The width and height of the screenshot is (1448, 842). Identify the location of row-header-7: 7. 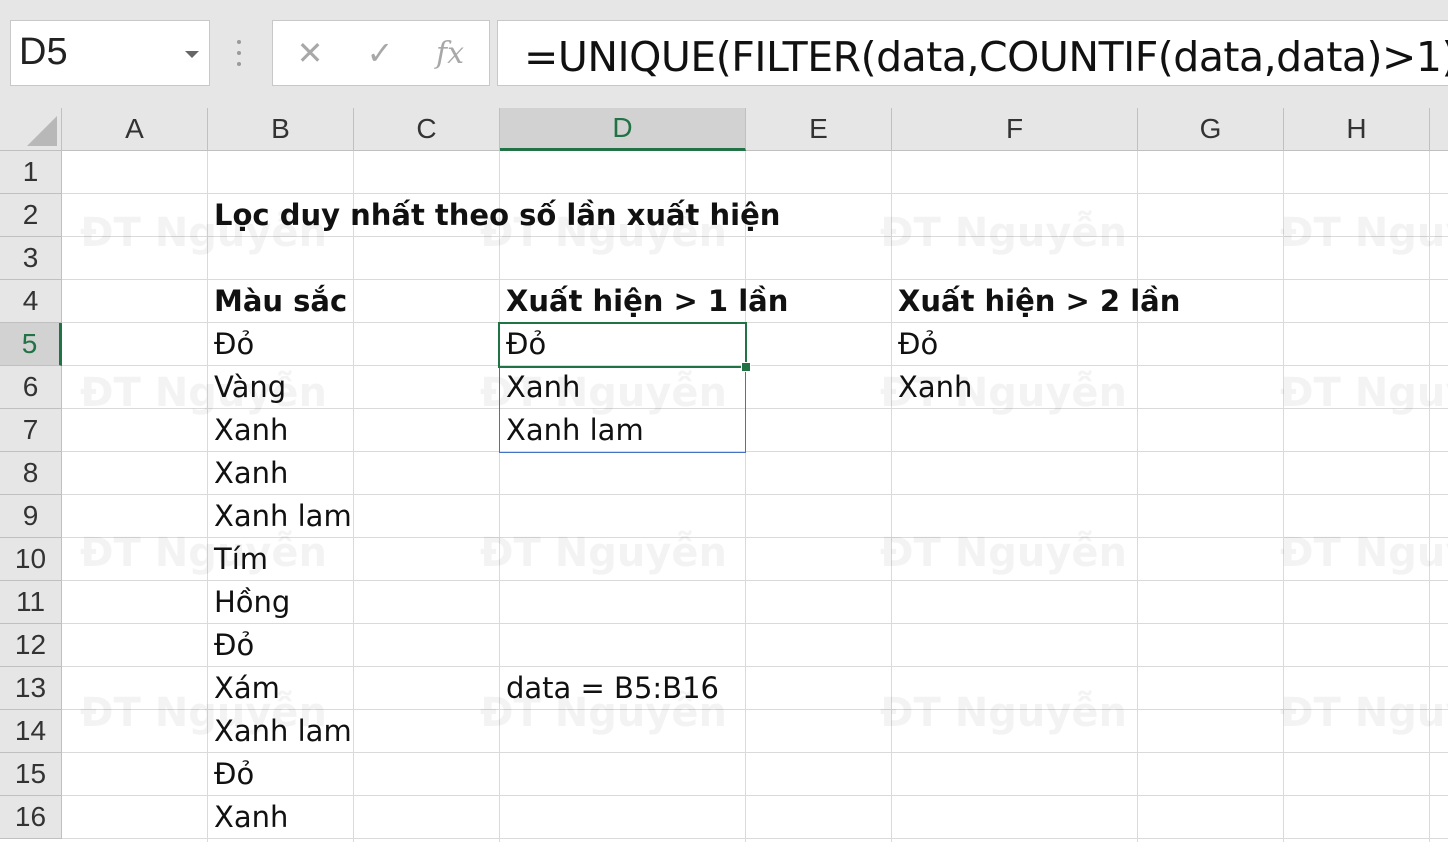
(31, 430).